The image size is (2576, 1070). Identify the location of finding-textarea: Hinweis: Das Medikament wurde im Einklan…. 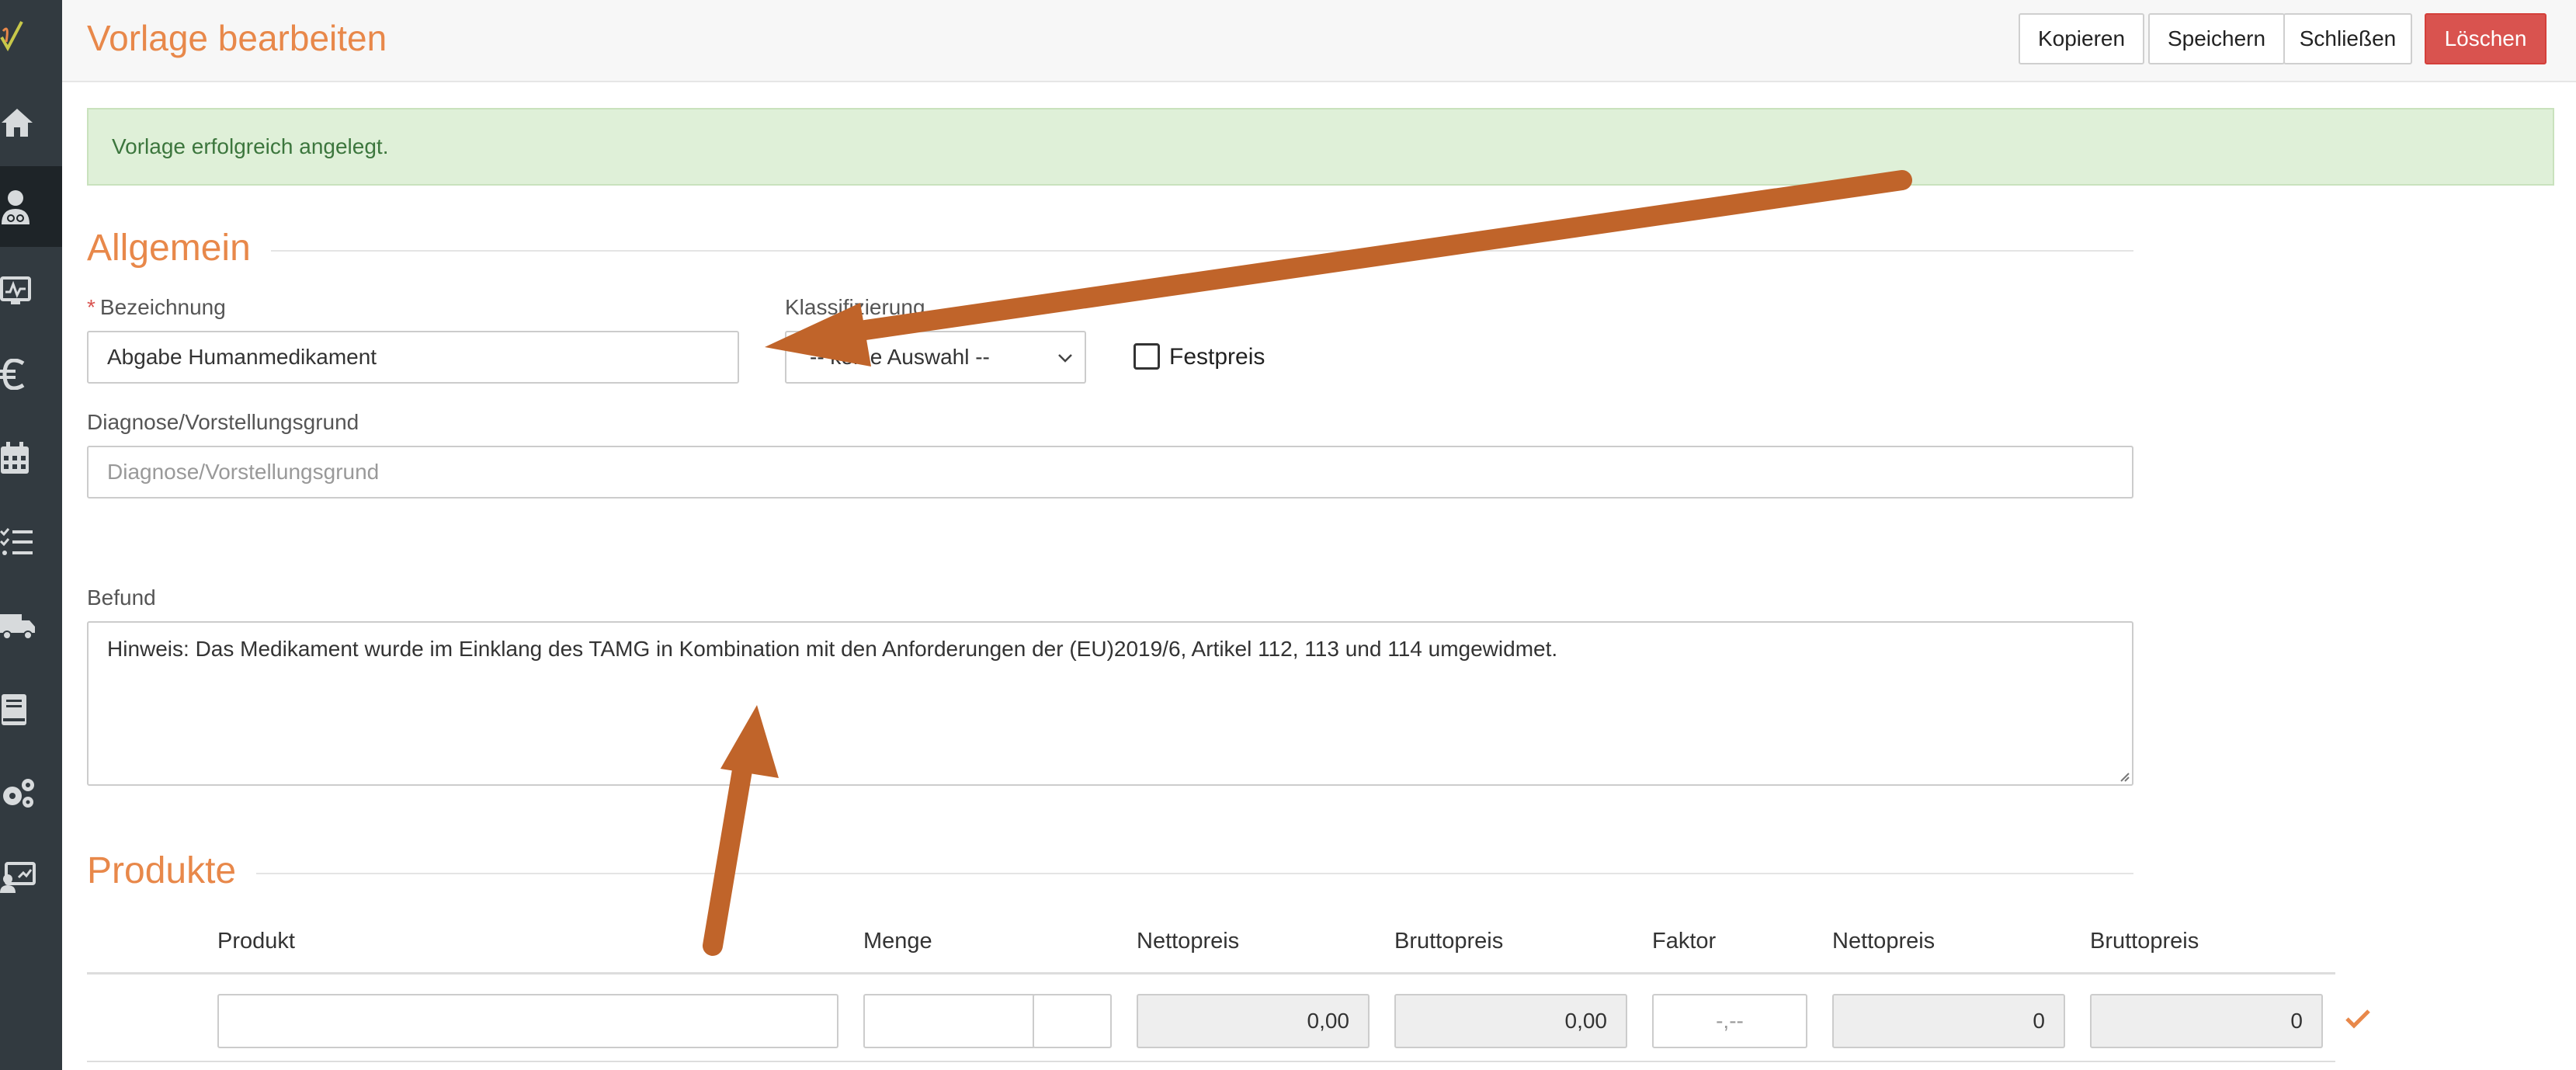
(1110, 703).